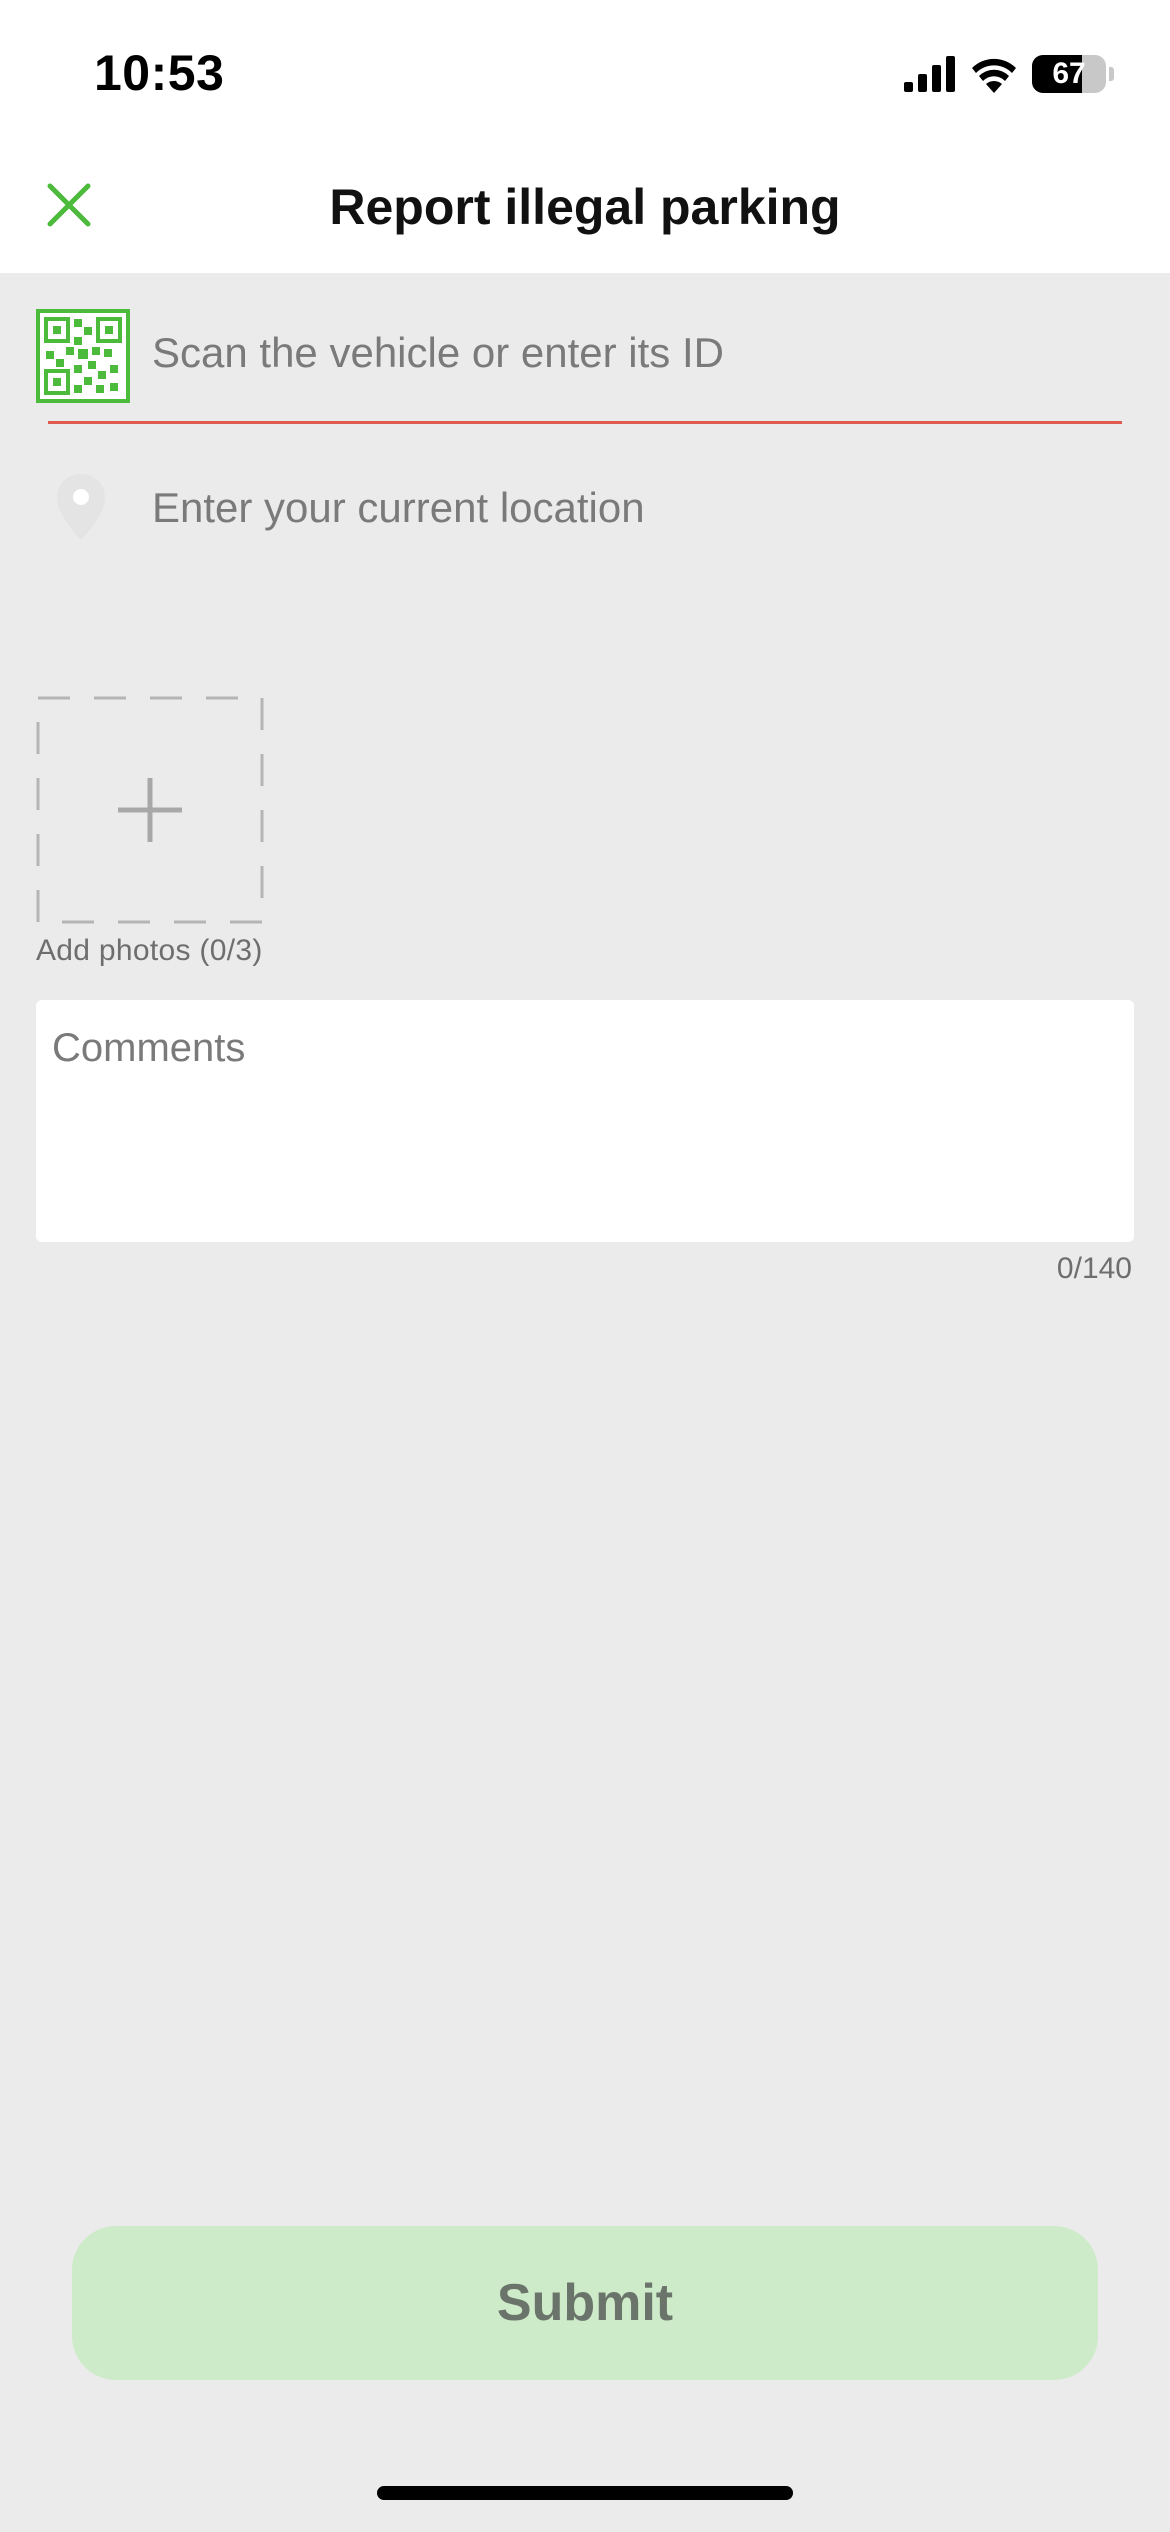 The image size is (1170, 2532). What do you see at coordinates (149, 950) in the screenshot?
I see `add-photos-caption: Add photos (0/3)` at bounding box center [149, 950].